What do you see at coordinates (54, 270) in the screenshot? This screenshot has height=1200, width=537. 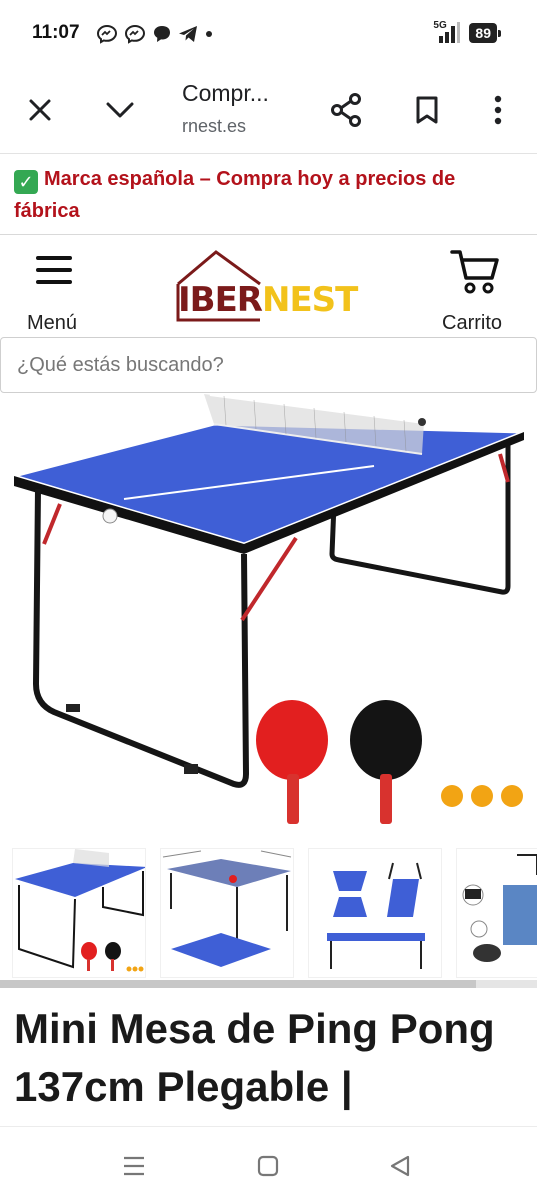 I see `hamburger-icon` at bounding box center [54, 270].